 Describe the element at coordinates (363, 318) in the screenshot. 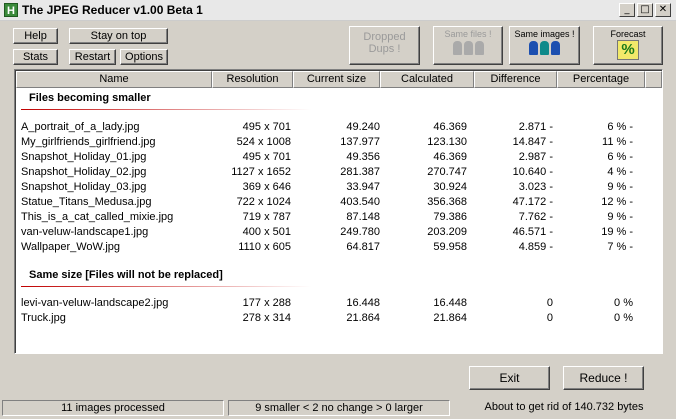

I see `cell-current-size: 21.864` at that location.